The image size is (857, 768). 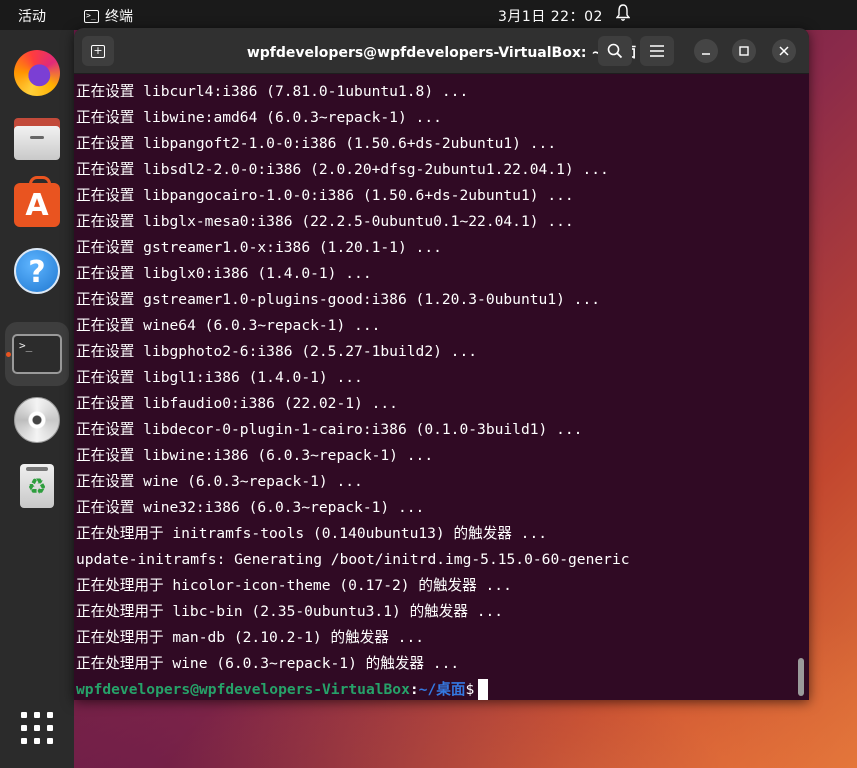 I want to click on dock-app-center: A, so click(x=37, y=205).